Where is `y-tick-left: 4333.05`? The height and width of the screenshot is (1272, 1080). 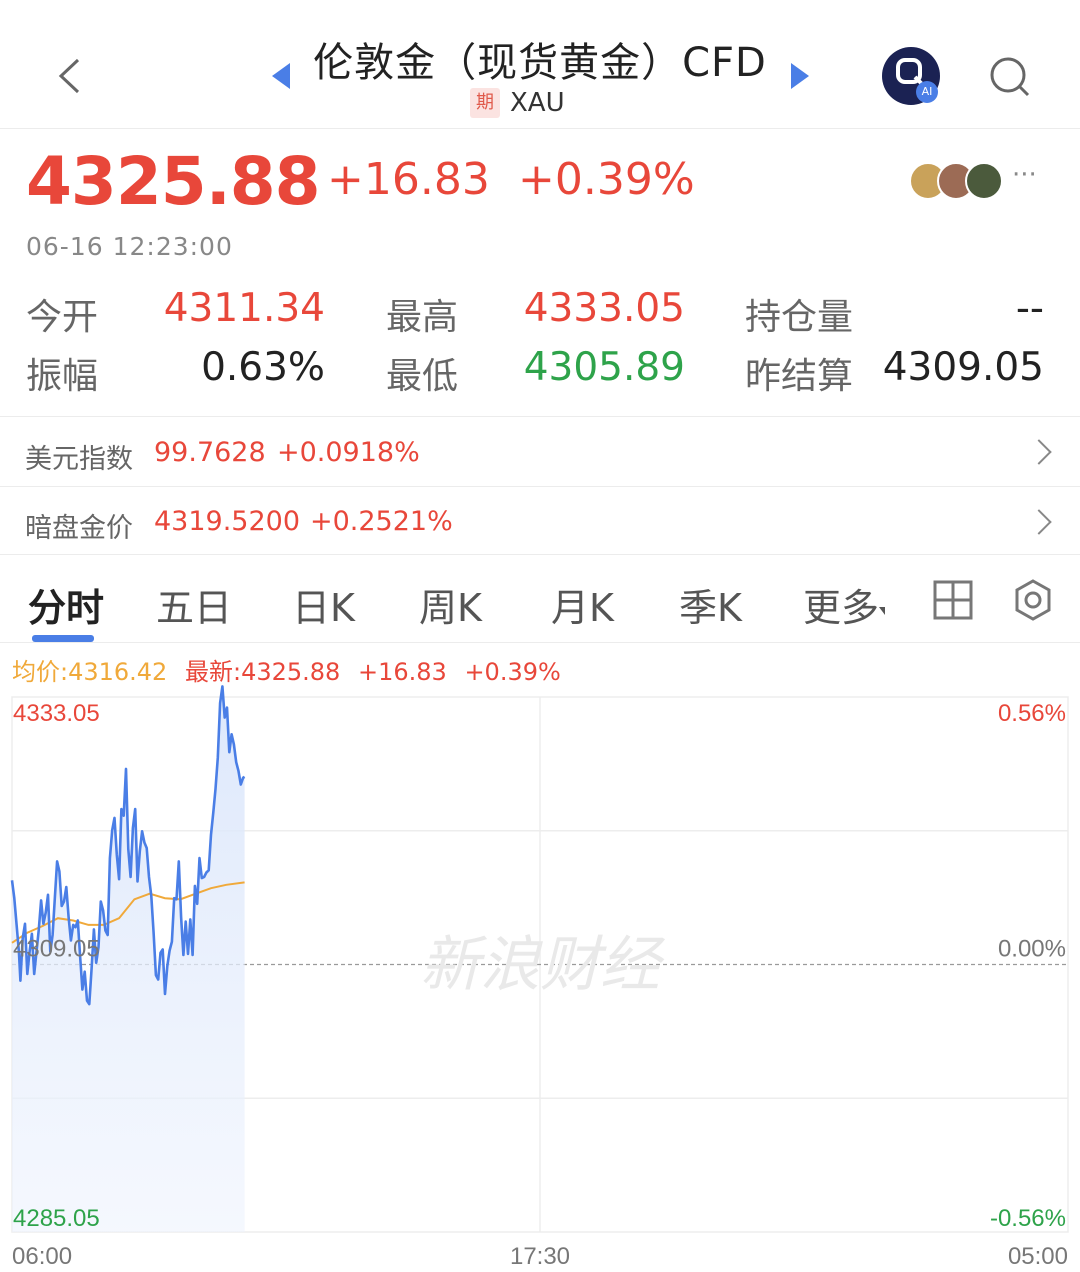 y-tick-left: 4333.05 is located at coordinates (56, 713).